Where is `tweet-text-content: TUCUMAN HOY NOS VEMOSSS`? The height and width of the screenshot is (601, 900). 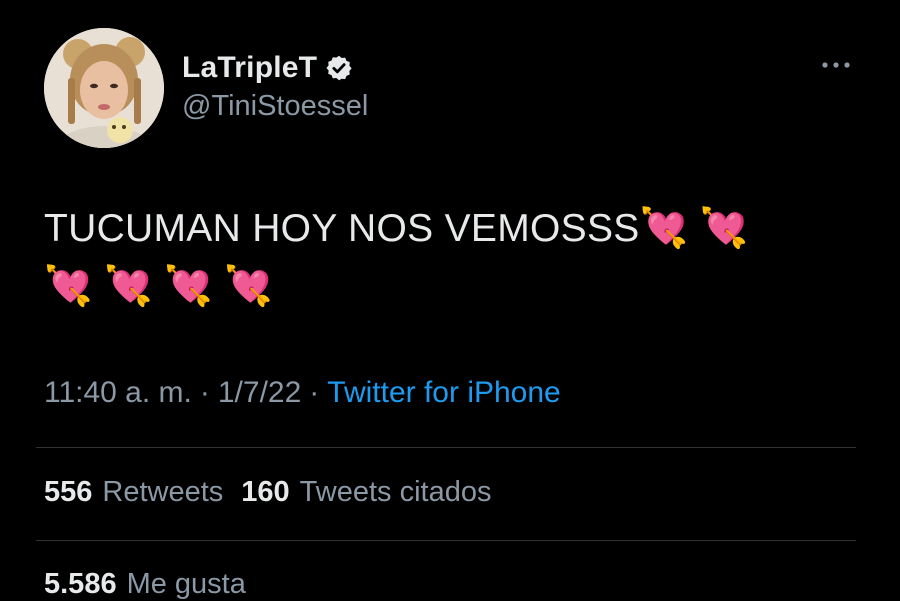
tweet-text-content: TUCUMAN HOY NOS VEMOSSS is located at coordinates (342, 228).